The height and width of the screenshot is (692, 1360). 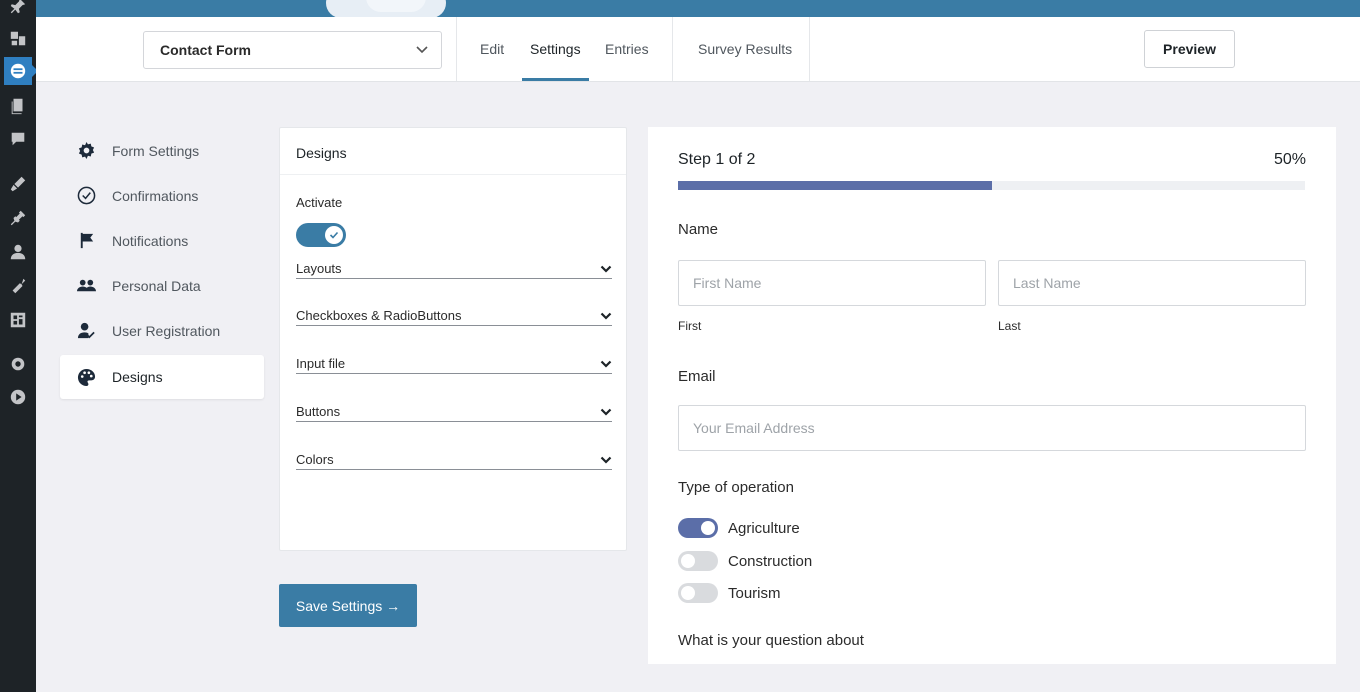 I want to click on accordion-checkboxes: Checkboxes & RadioButtons, so click(x=454, y=317).